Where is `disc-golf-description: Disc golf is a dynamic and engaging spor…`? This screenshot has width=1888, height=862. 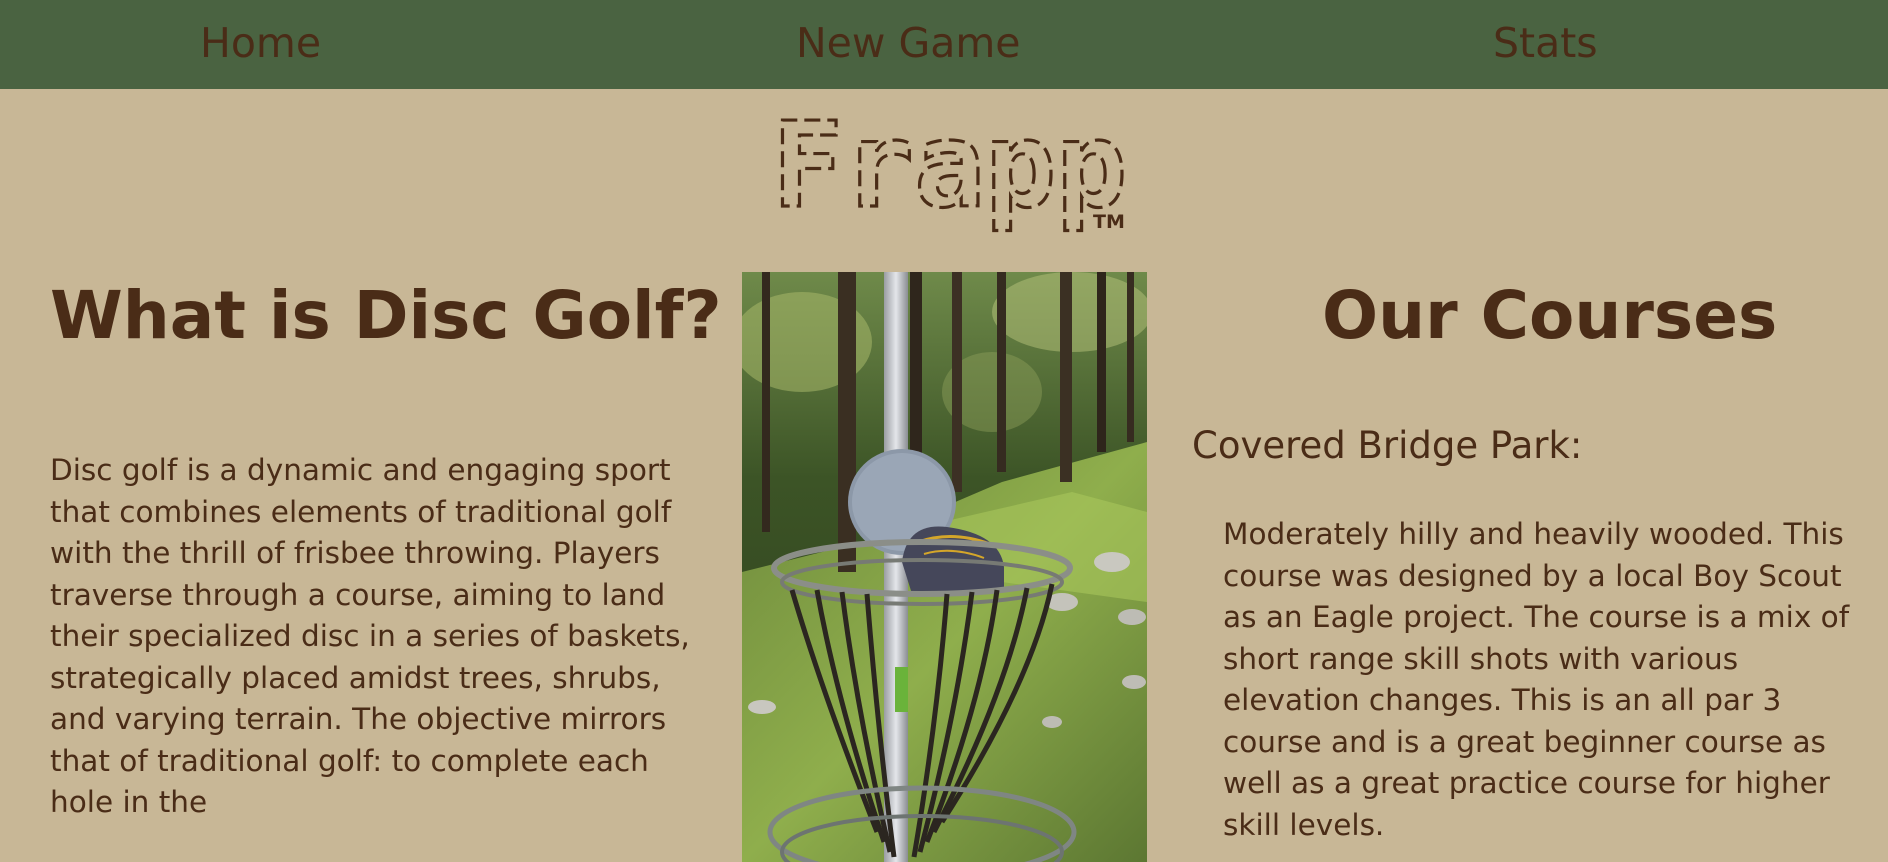
disc-golf-description: Disc golf is a dynamic and engaging spor… is located at coordinates (370, 636).